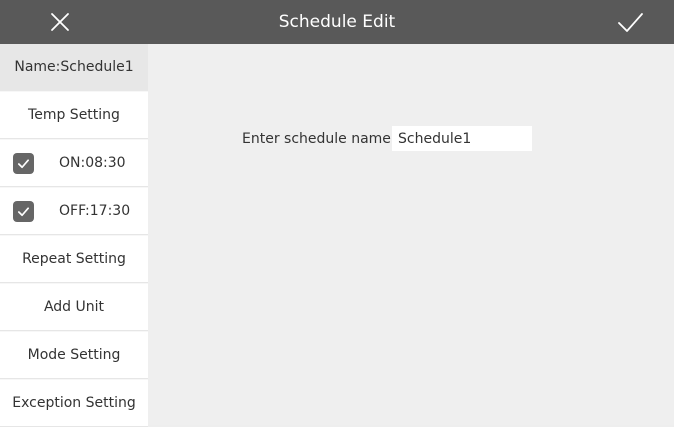 This screenshot has height=427, width=674. I want to click on sidebar-item-label: Add Unit, so click(74, 307).